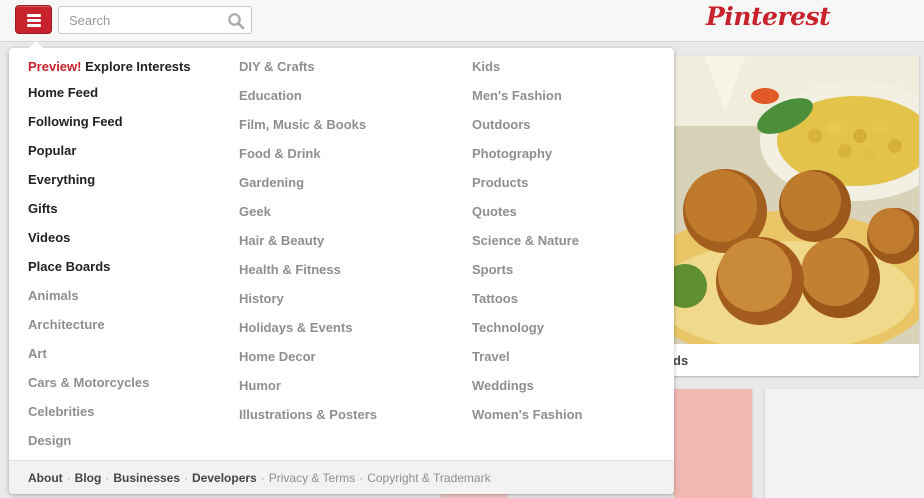 The height and width of the screenshot is (498, 924). What do you see at coordinates (109, 360) in the screenshot?
I see `menu-item-art: Art` at bounding box center [109, 360].